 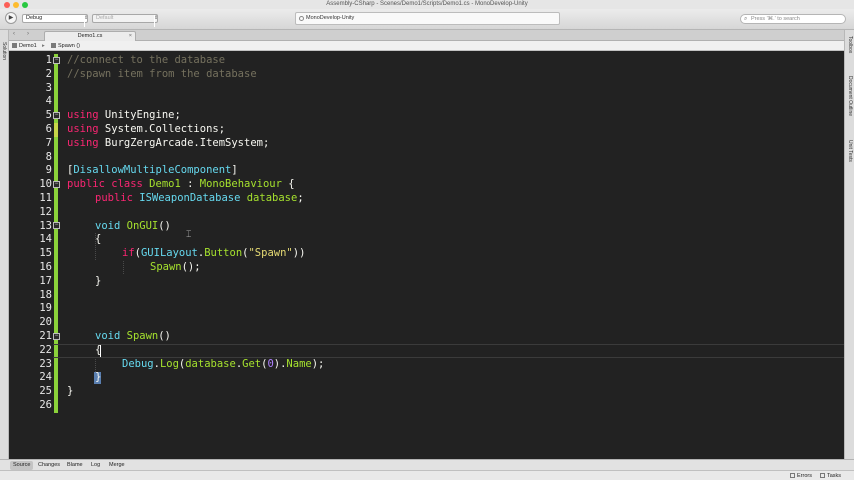 I want to click on run-button: ▶, so click(x=11, y=18).